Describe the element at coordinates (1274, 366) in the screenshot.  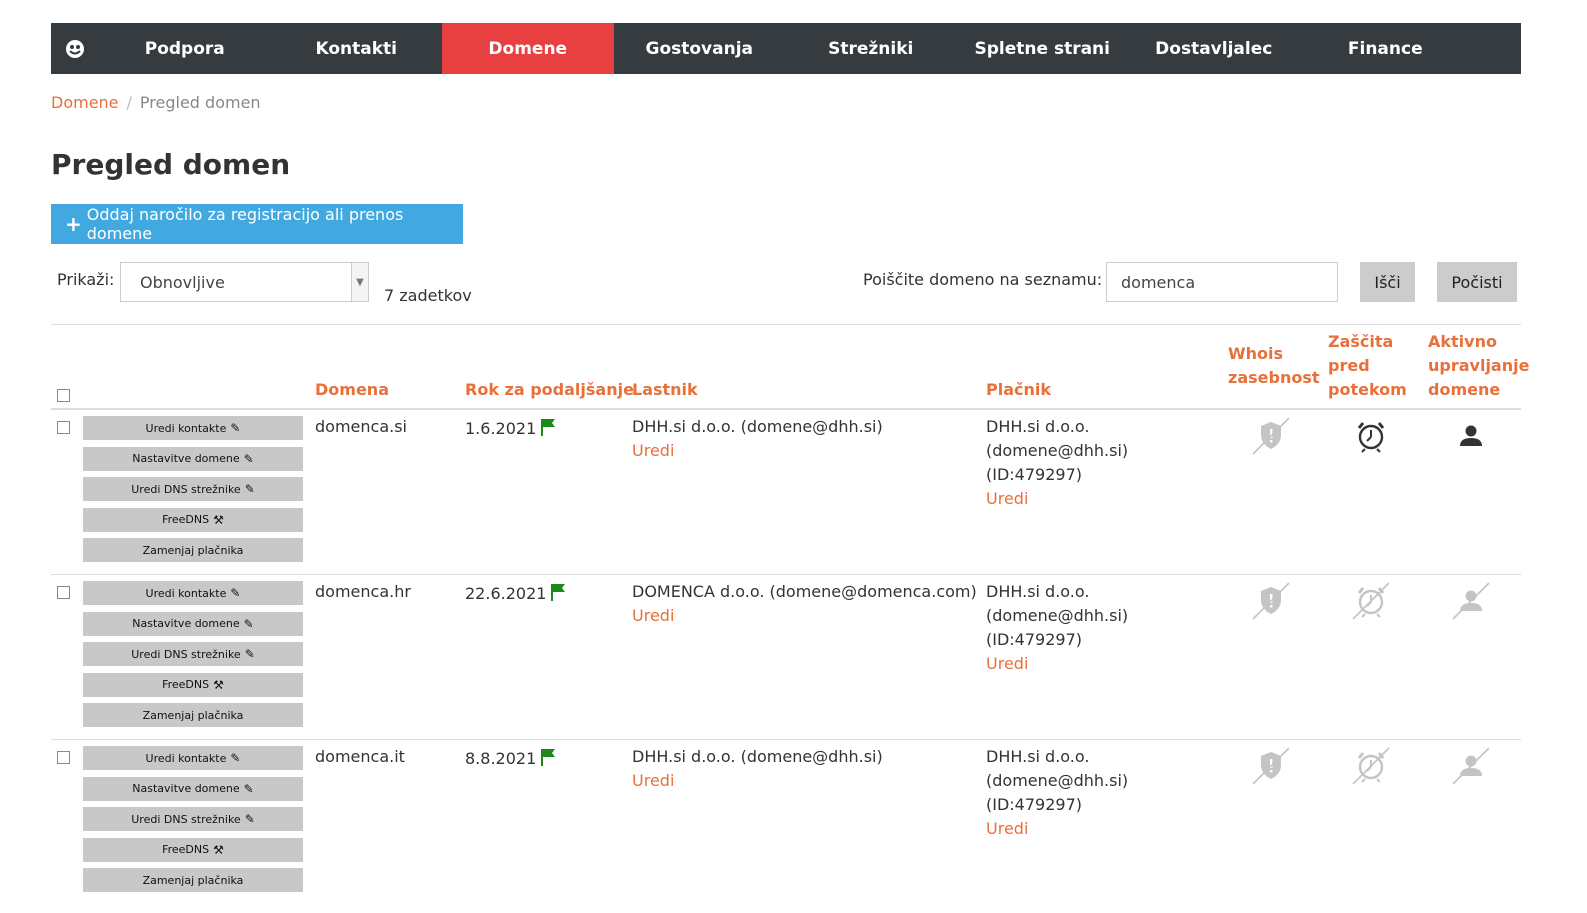
I see `column-header-whois-privacy: Whois zasebnost` at that location.